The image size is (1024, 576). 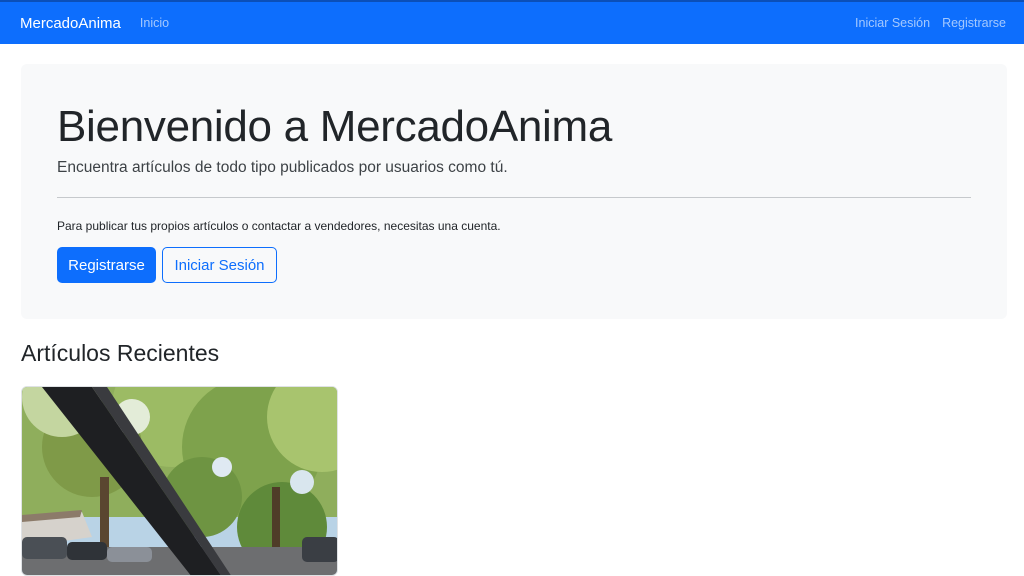 What do you see at coordinates (120, 353) in the screenshot?
I see `recent-items-title: Artículos Recientes` at bounding box center [120, 353].